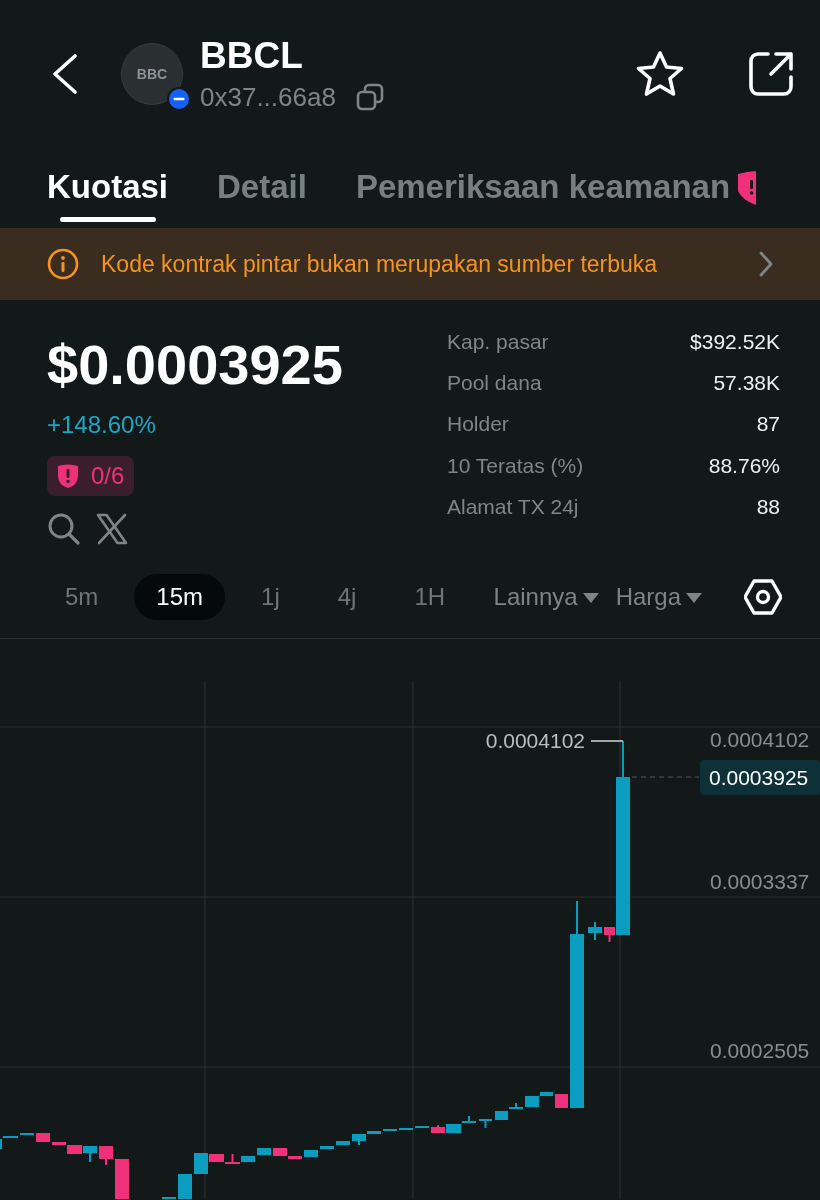 The height and width of the screenshot is (1200, 820). What do you see at coordinates (607, 741) in the screenshot?
I see `leader-line` at bounding box center [607, 741].